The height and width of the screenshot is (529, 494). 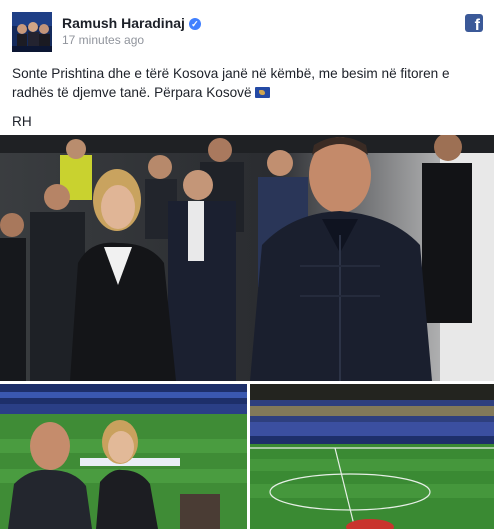 What do you see at coordinates (103, 40) in the screenshot?
I see `post-timestamp: 17 minutes ago` at bounding box center [103, 40].